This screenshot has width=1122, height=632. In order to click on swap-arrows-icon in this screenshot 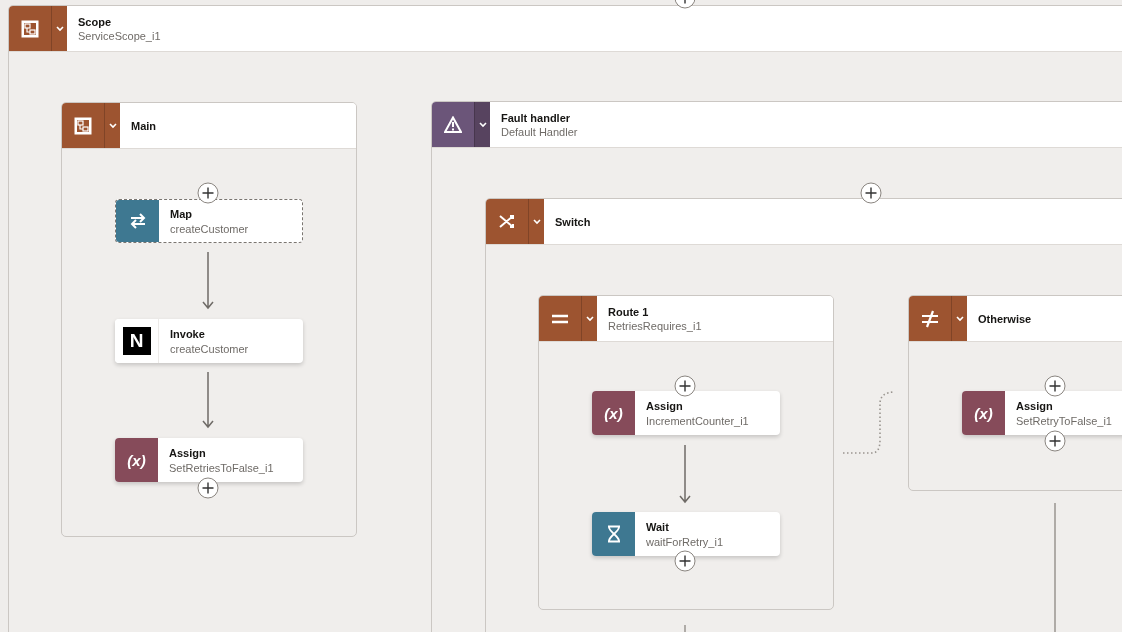, I will do `click(137, 221)`.